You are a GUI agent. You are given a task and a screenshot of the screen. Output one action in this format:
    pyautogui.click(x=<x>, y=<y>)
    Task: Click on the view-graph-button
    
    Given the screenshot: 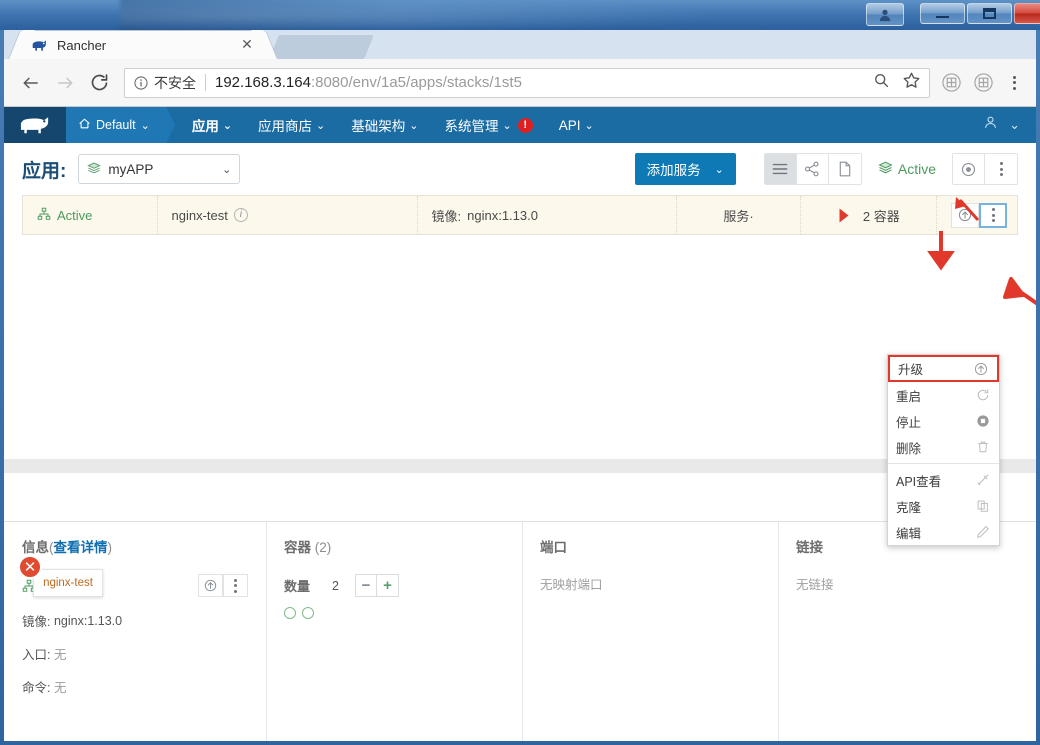 What is the action you would take?
    pyautogui.click(x=812, y=169)
    